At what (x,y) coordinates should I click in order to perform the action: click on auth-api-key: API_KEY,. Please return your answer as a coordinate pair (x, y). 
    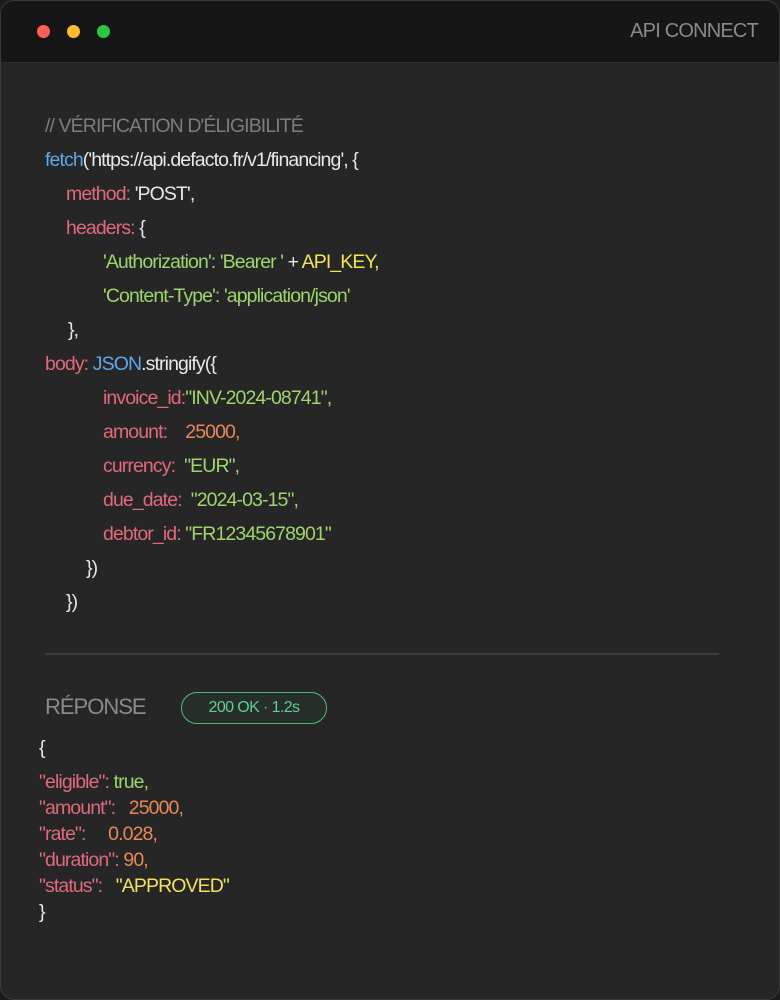
    Looking at the image, I should click on (340, 262).